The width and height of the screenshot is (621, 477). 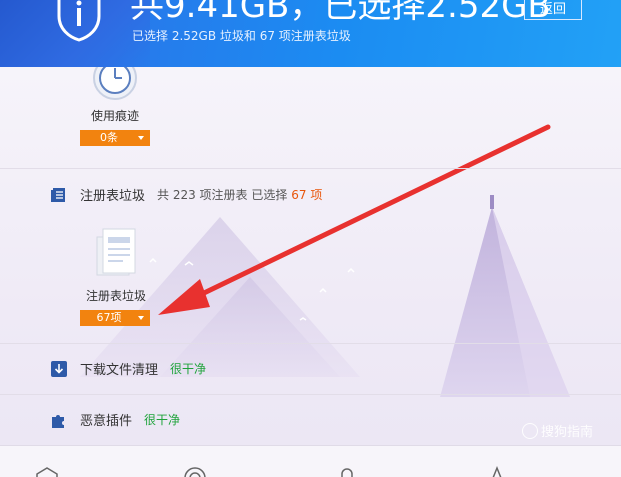 I want to click on shield-icon, so click(x=79, y=21).